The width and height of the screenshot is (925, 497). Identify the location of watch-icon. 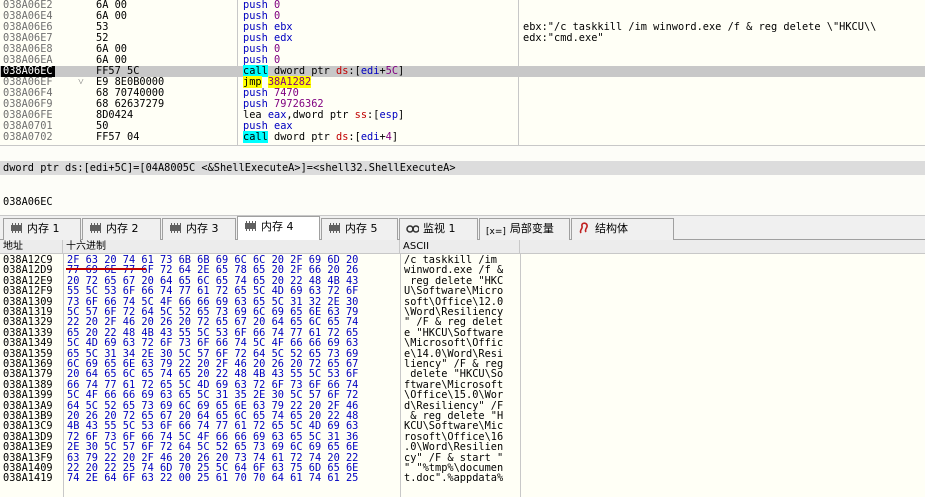
(413, 227).